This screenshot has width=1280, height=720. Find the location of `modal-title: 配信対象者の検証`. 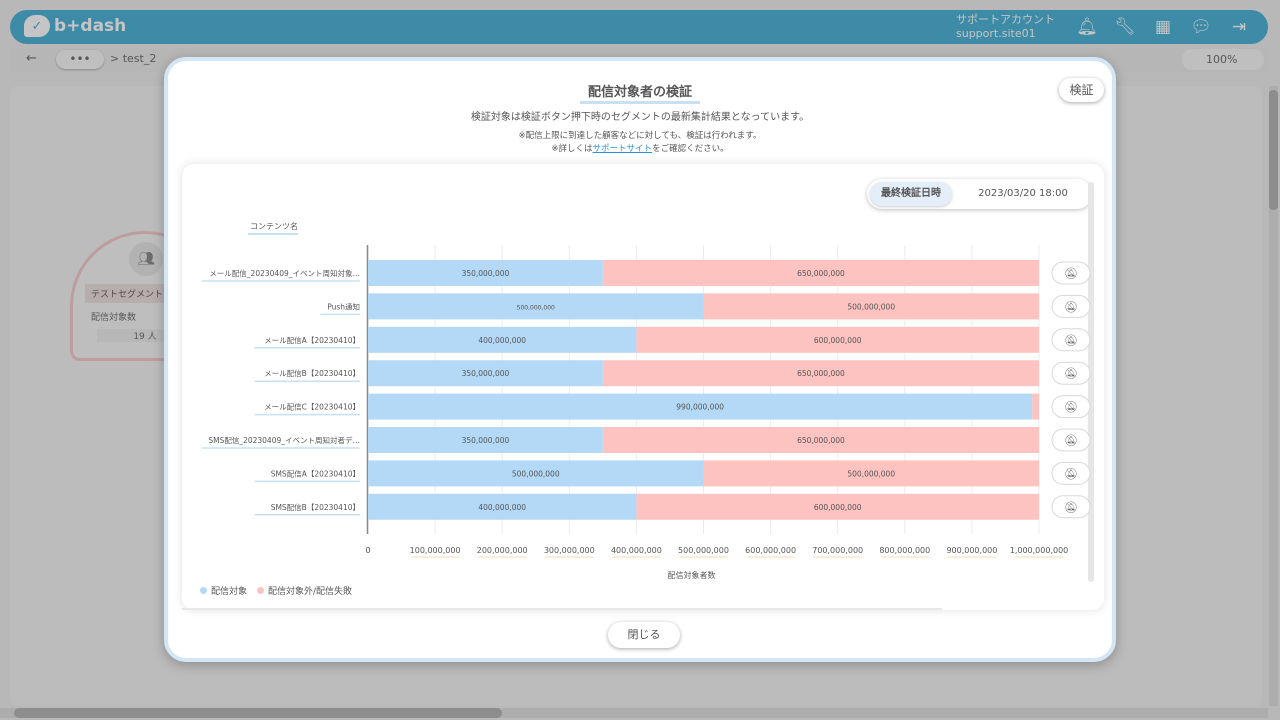

modal-title: 配信対象者の検証 is located at coordinates (640, 92).